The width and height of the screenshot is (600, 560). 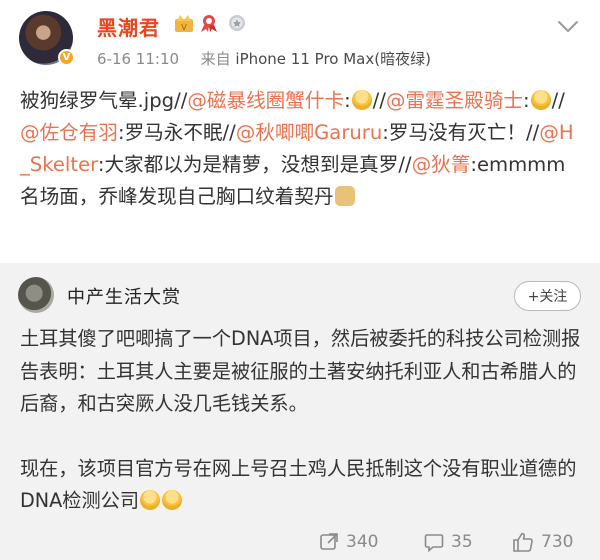 I want to click on post-text-segment: :罗马没有灭亡！//, so click(x=461, y=132).